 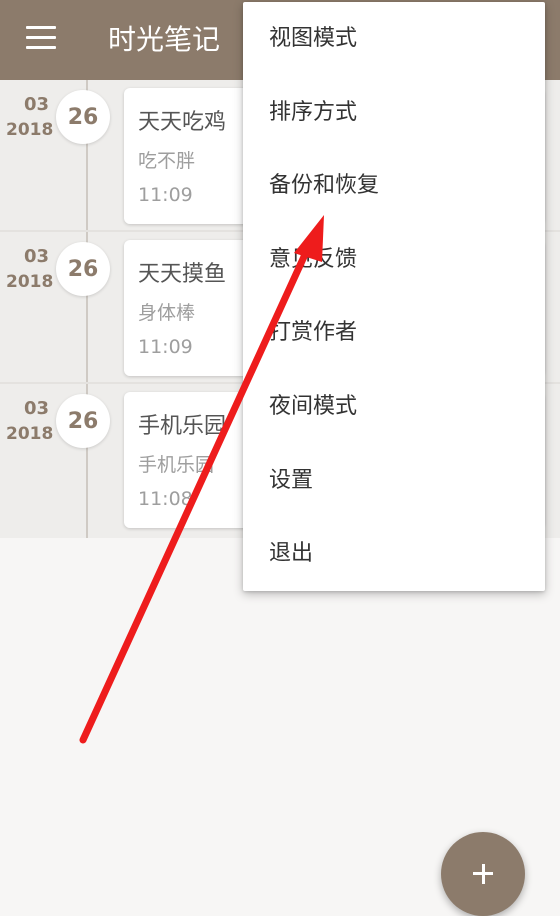 I want to click on menu-item-settings: 设置, so click(x=394, y=481).